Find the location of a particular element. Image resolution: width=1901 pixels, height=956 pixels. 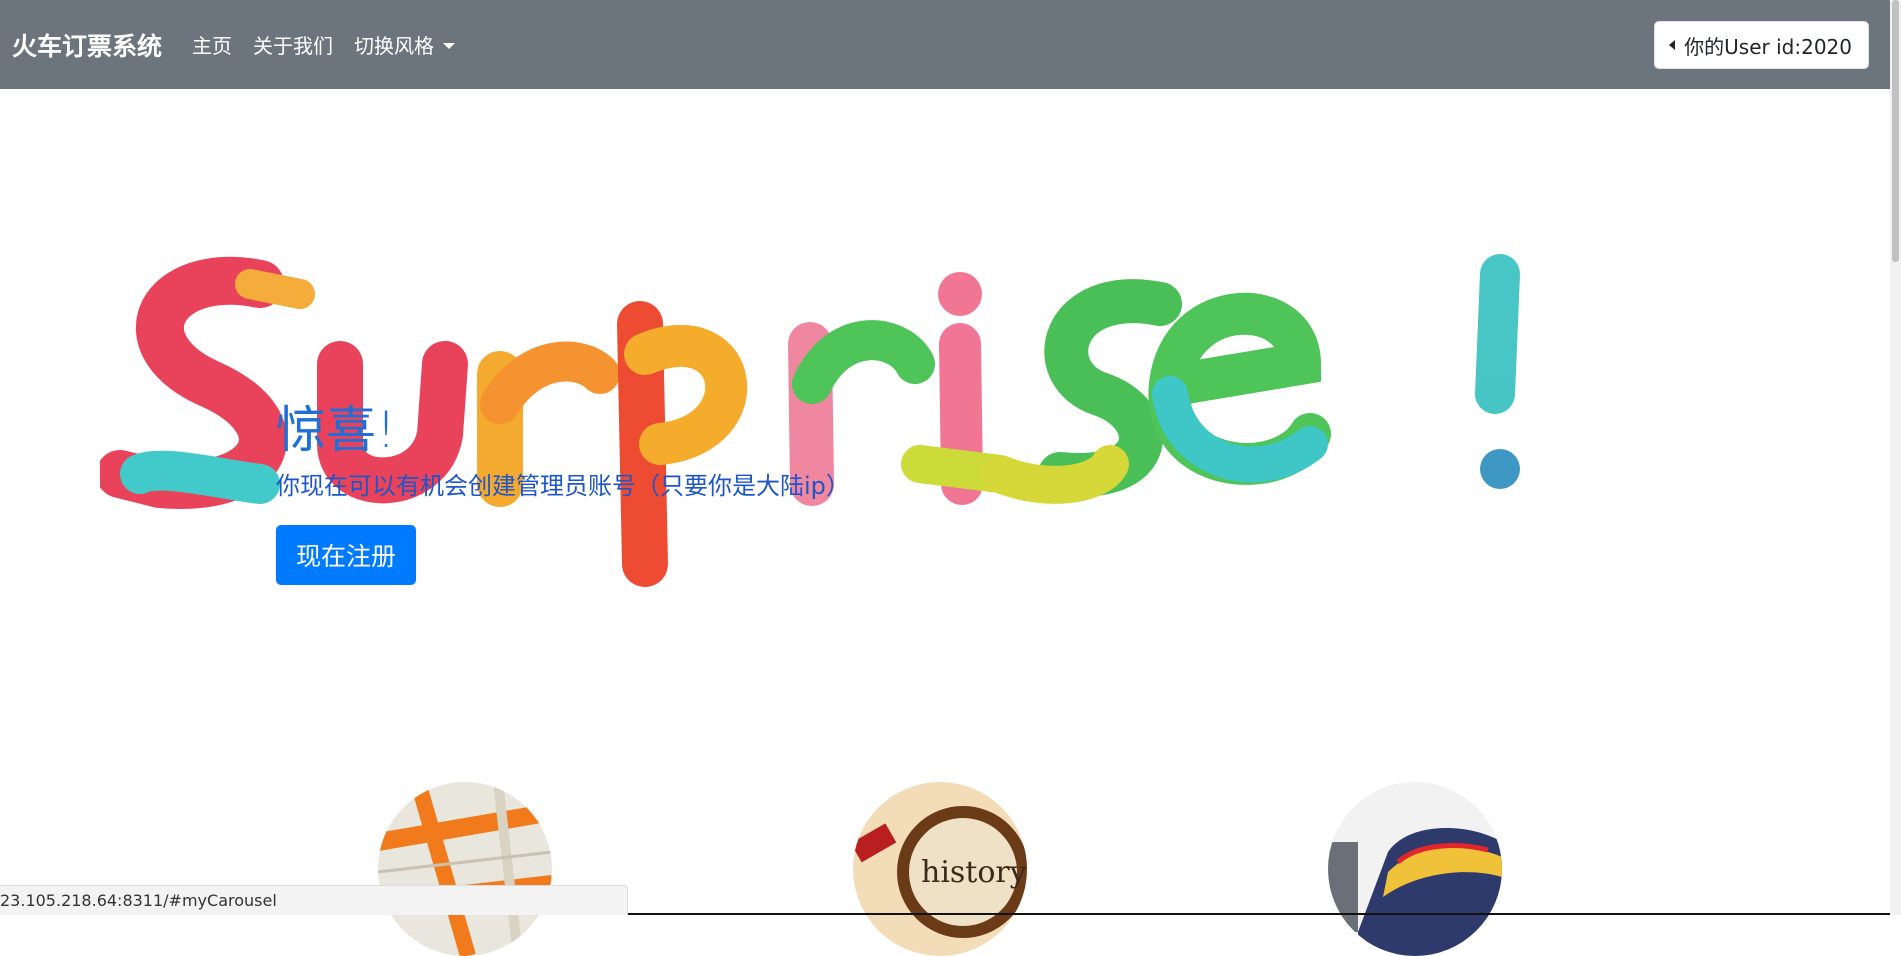

top-navbar: 火车订票系统 主页 关于我们 切换风格 你的User id:2020 is located at coordinates (945, 44).